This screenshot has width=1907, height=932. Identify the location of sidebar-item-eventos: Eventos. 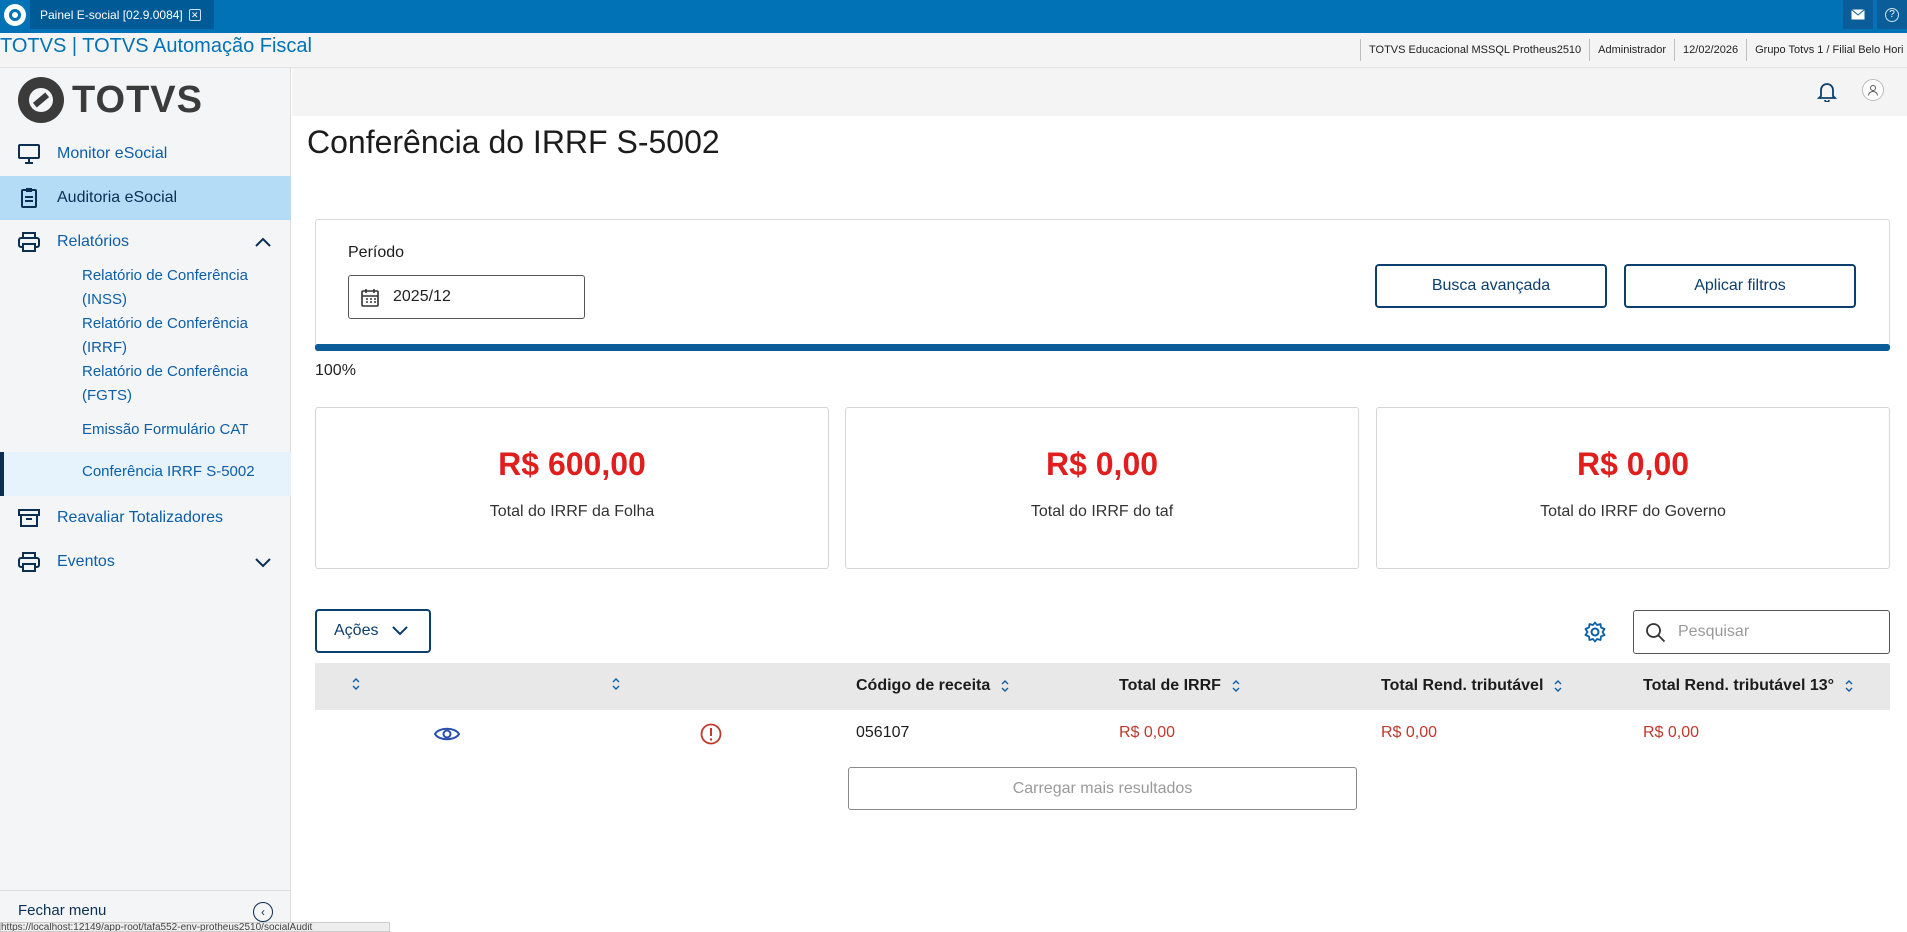
(145, 562).